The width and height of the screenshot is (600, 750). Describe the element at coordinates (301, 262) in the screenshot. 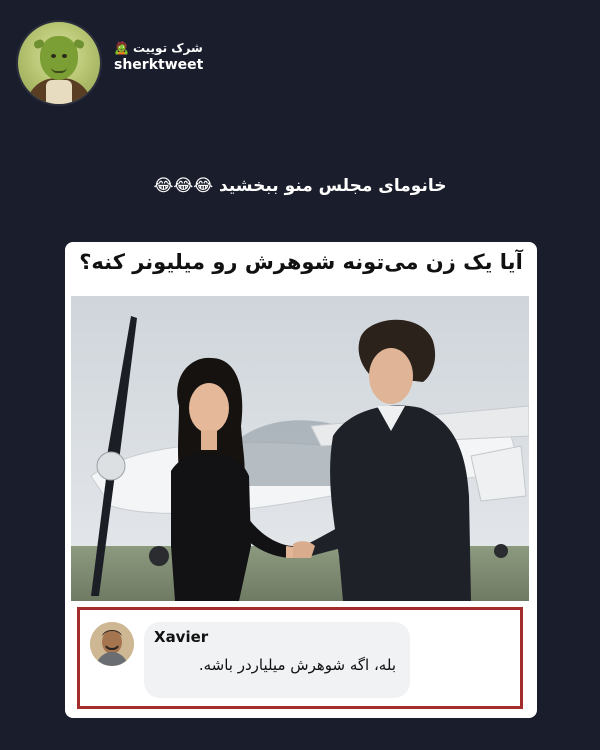

I see `meme-title: آیا یک زن می‌تونه شوهرش رو میلیونر کنه؟` at that location.